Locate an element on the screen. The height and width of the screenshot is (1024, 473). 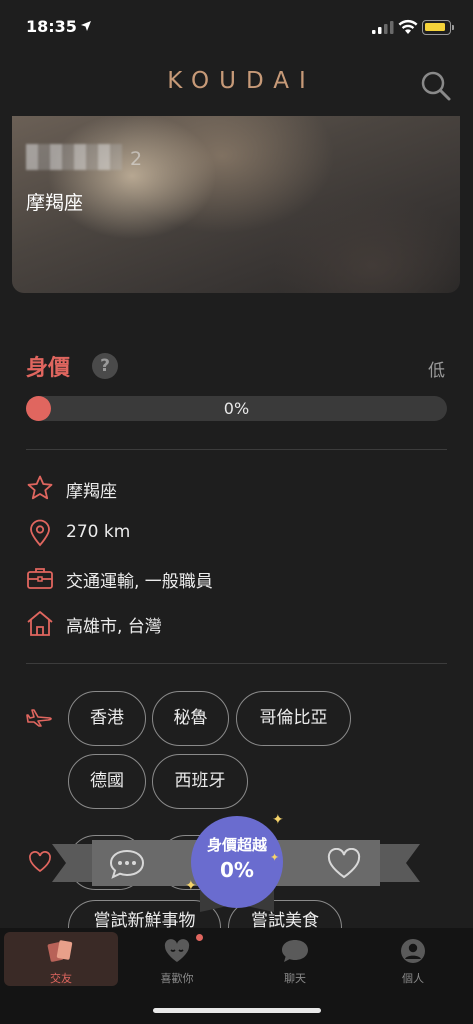
wifi-icon is located at coordinates (408, 26).